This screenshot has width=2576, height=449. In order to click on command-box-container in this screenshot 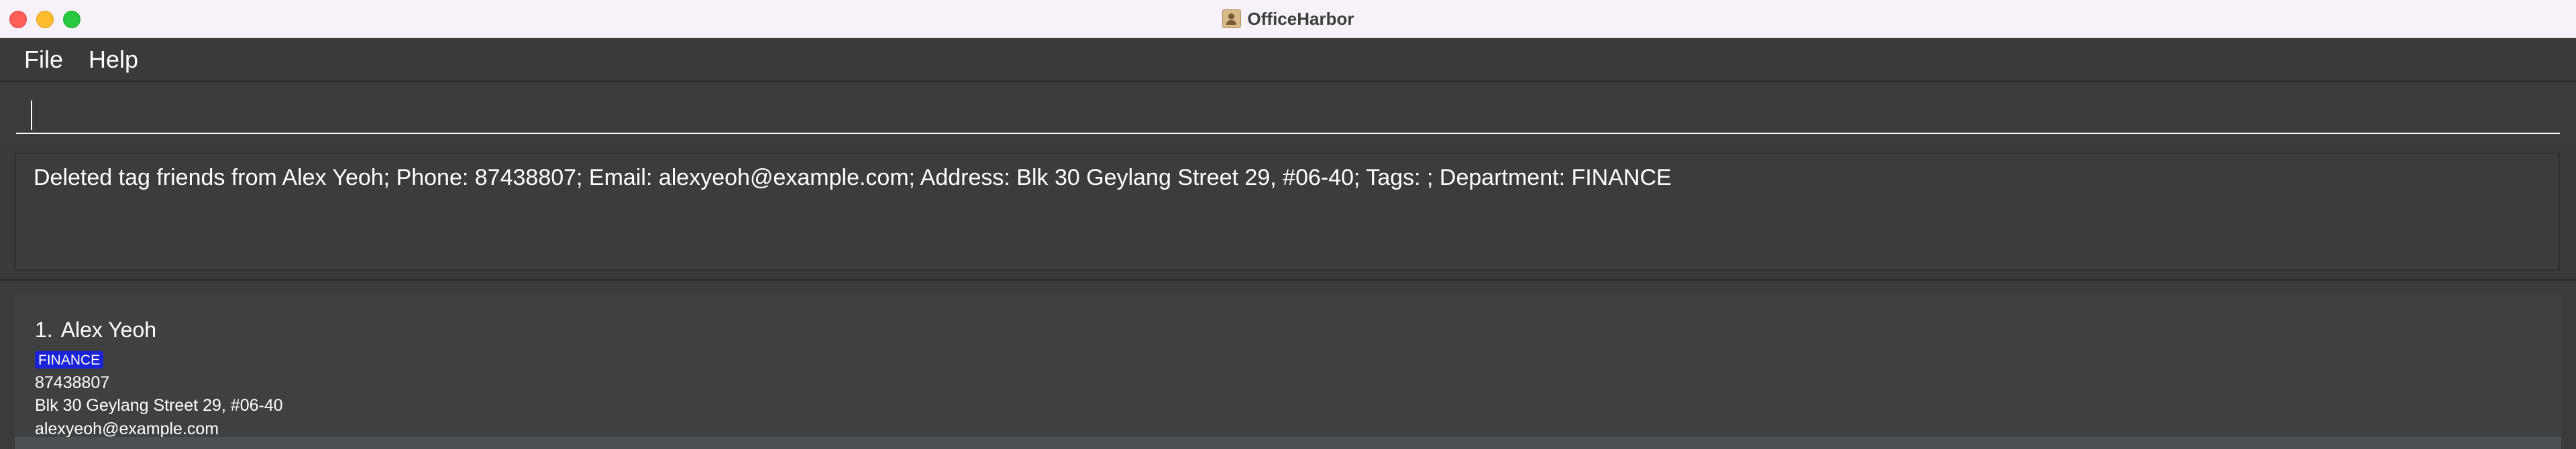, I will do `click(1288, 113)`.